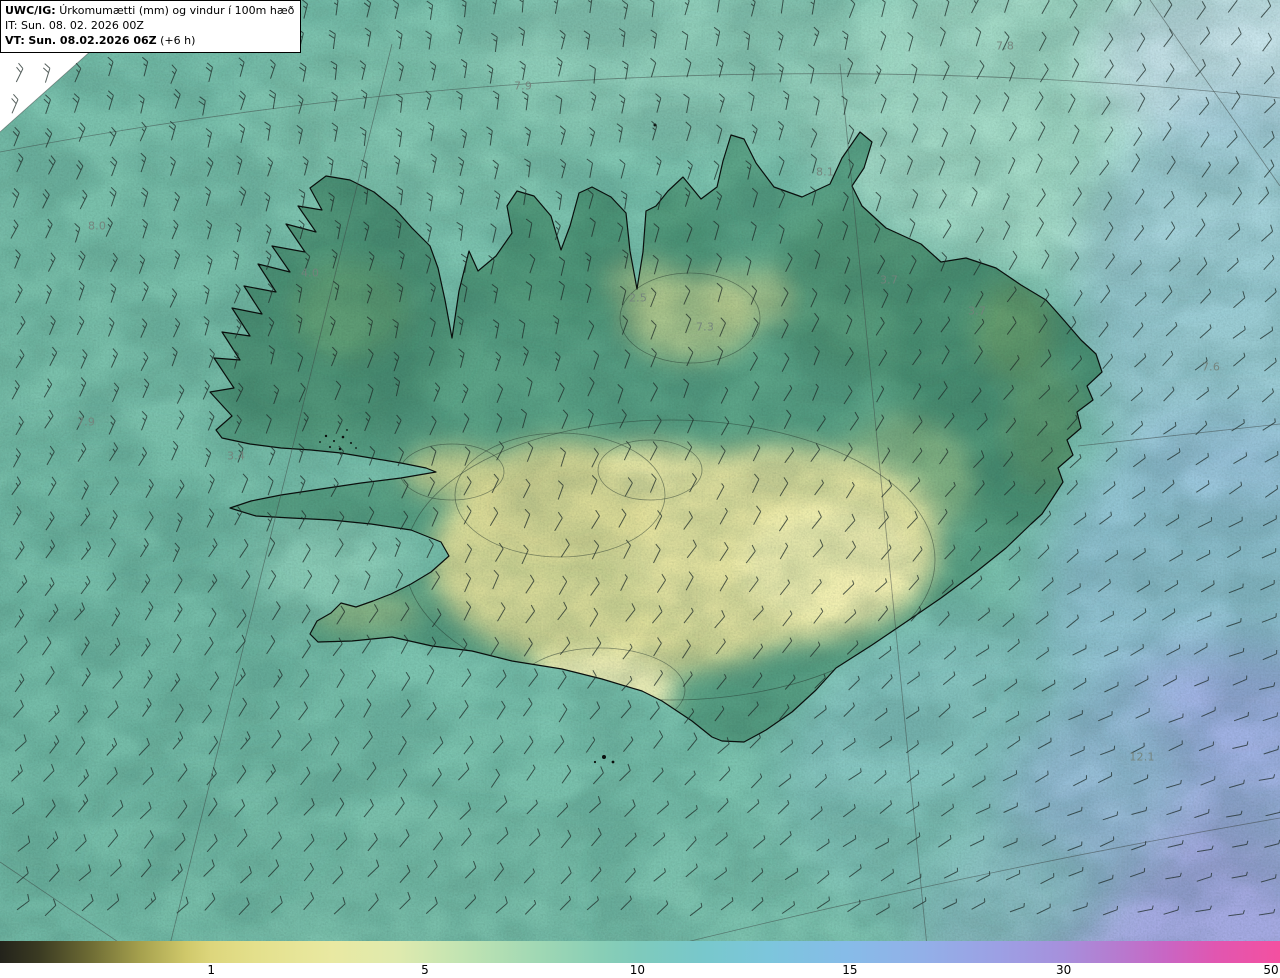  Describe the element at coordinates (211, 970) in the screenshot. I see `colorbar-tick-label: 1` at that location.